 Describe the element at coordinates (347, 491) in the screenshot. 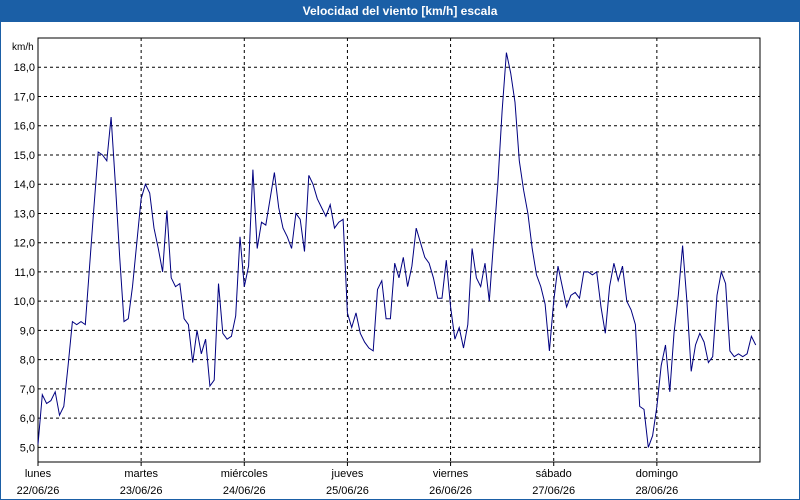

I see `x-tick-date: 25/06/26` at that location.